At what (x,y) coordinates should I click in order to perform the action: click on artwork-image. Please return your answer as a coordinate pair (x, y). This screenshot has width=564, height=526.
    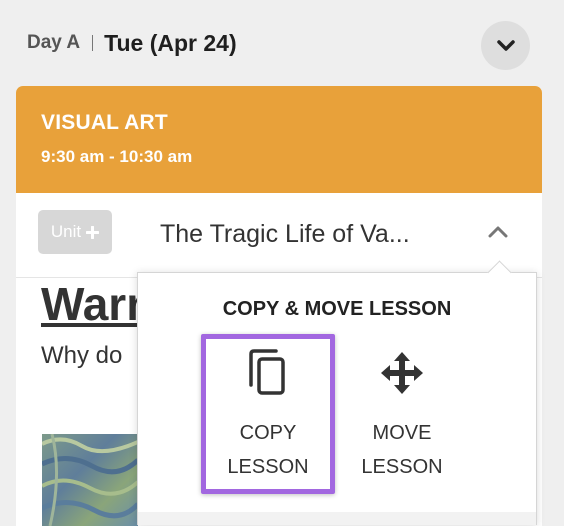
    Looking at the image, I should click on (90, 480).